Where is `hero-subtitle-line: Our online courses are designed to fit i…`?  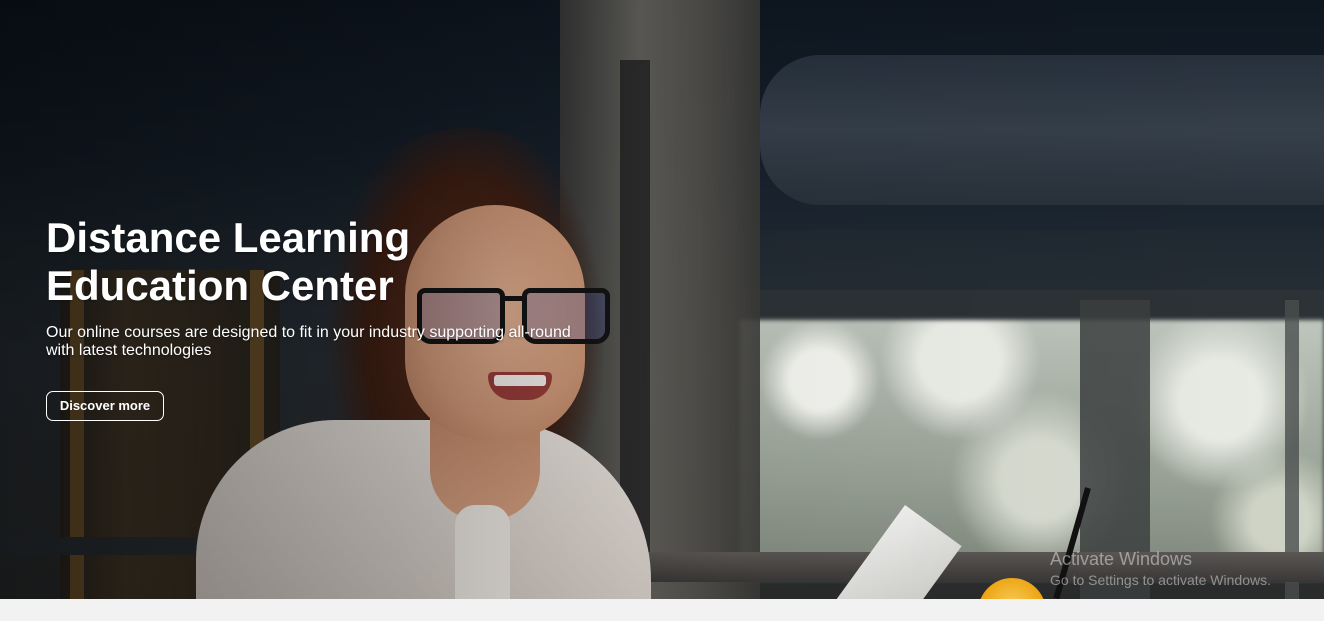 hero-subtitle-line: Our online courses are designed to fit i… is located at coordinates (308, 332).